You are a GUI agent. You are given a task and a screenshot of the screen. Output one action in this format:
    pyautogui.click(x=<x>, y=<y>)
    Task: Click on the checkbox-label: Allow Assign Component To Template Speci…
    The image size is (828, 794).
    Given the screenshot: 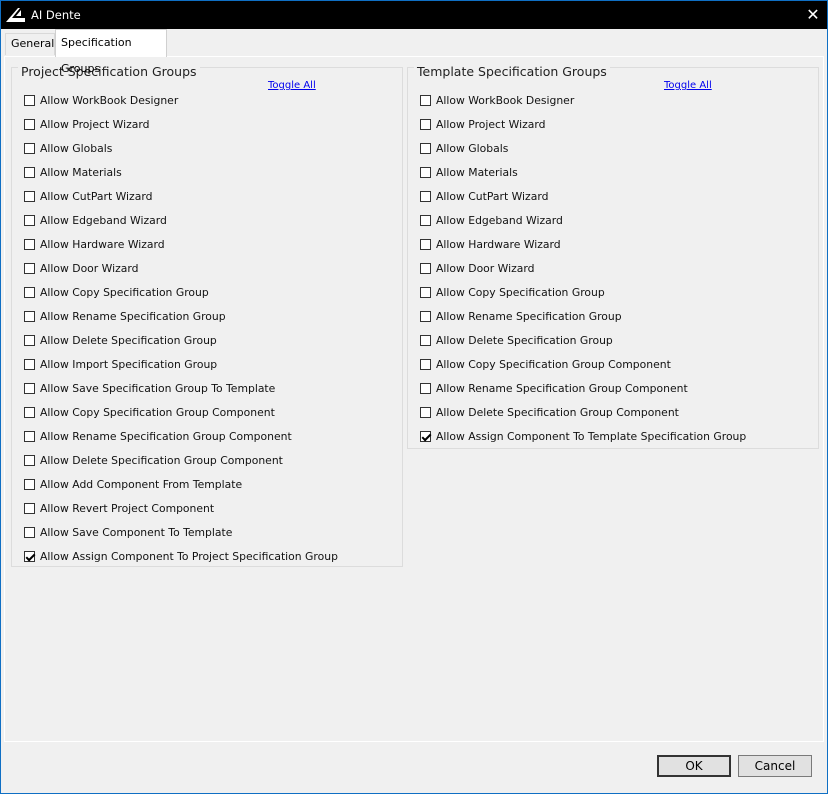 What is the action you would take?
    pyautogui.click(x=591, y=436)
    